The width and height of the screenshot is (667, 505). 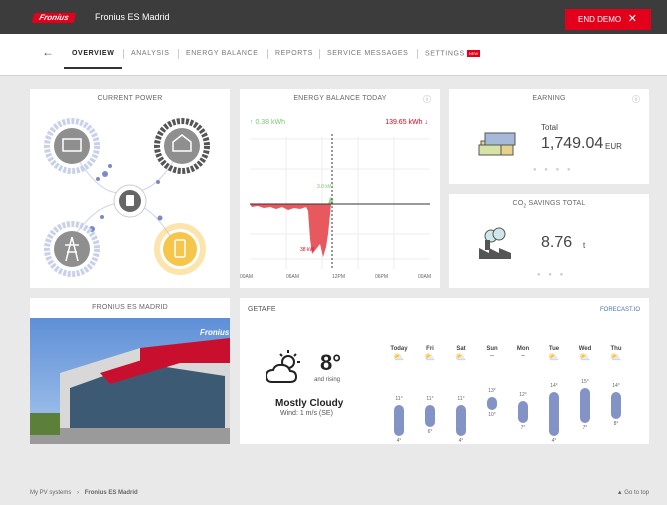 What do you see at coordinates (585, 382) in the screenshot?
I see `forecast-high: 15°` at bounding box center [585, 382].